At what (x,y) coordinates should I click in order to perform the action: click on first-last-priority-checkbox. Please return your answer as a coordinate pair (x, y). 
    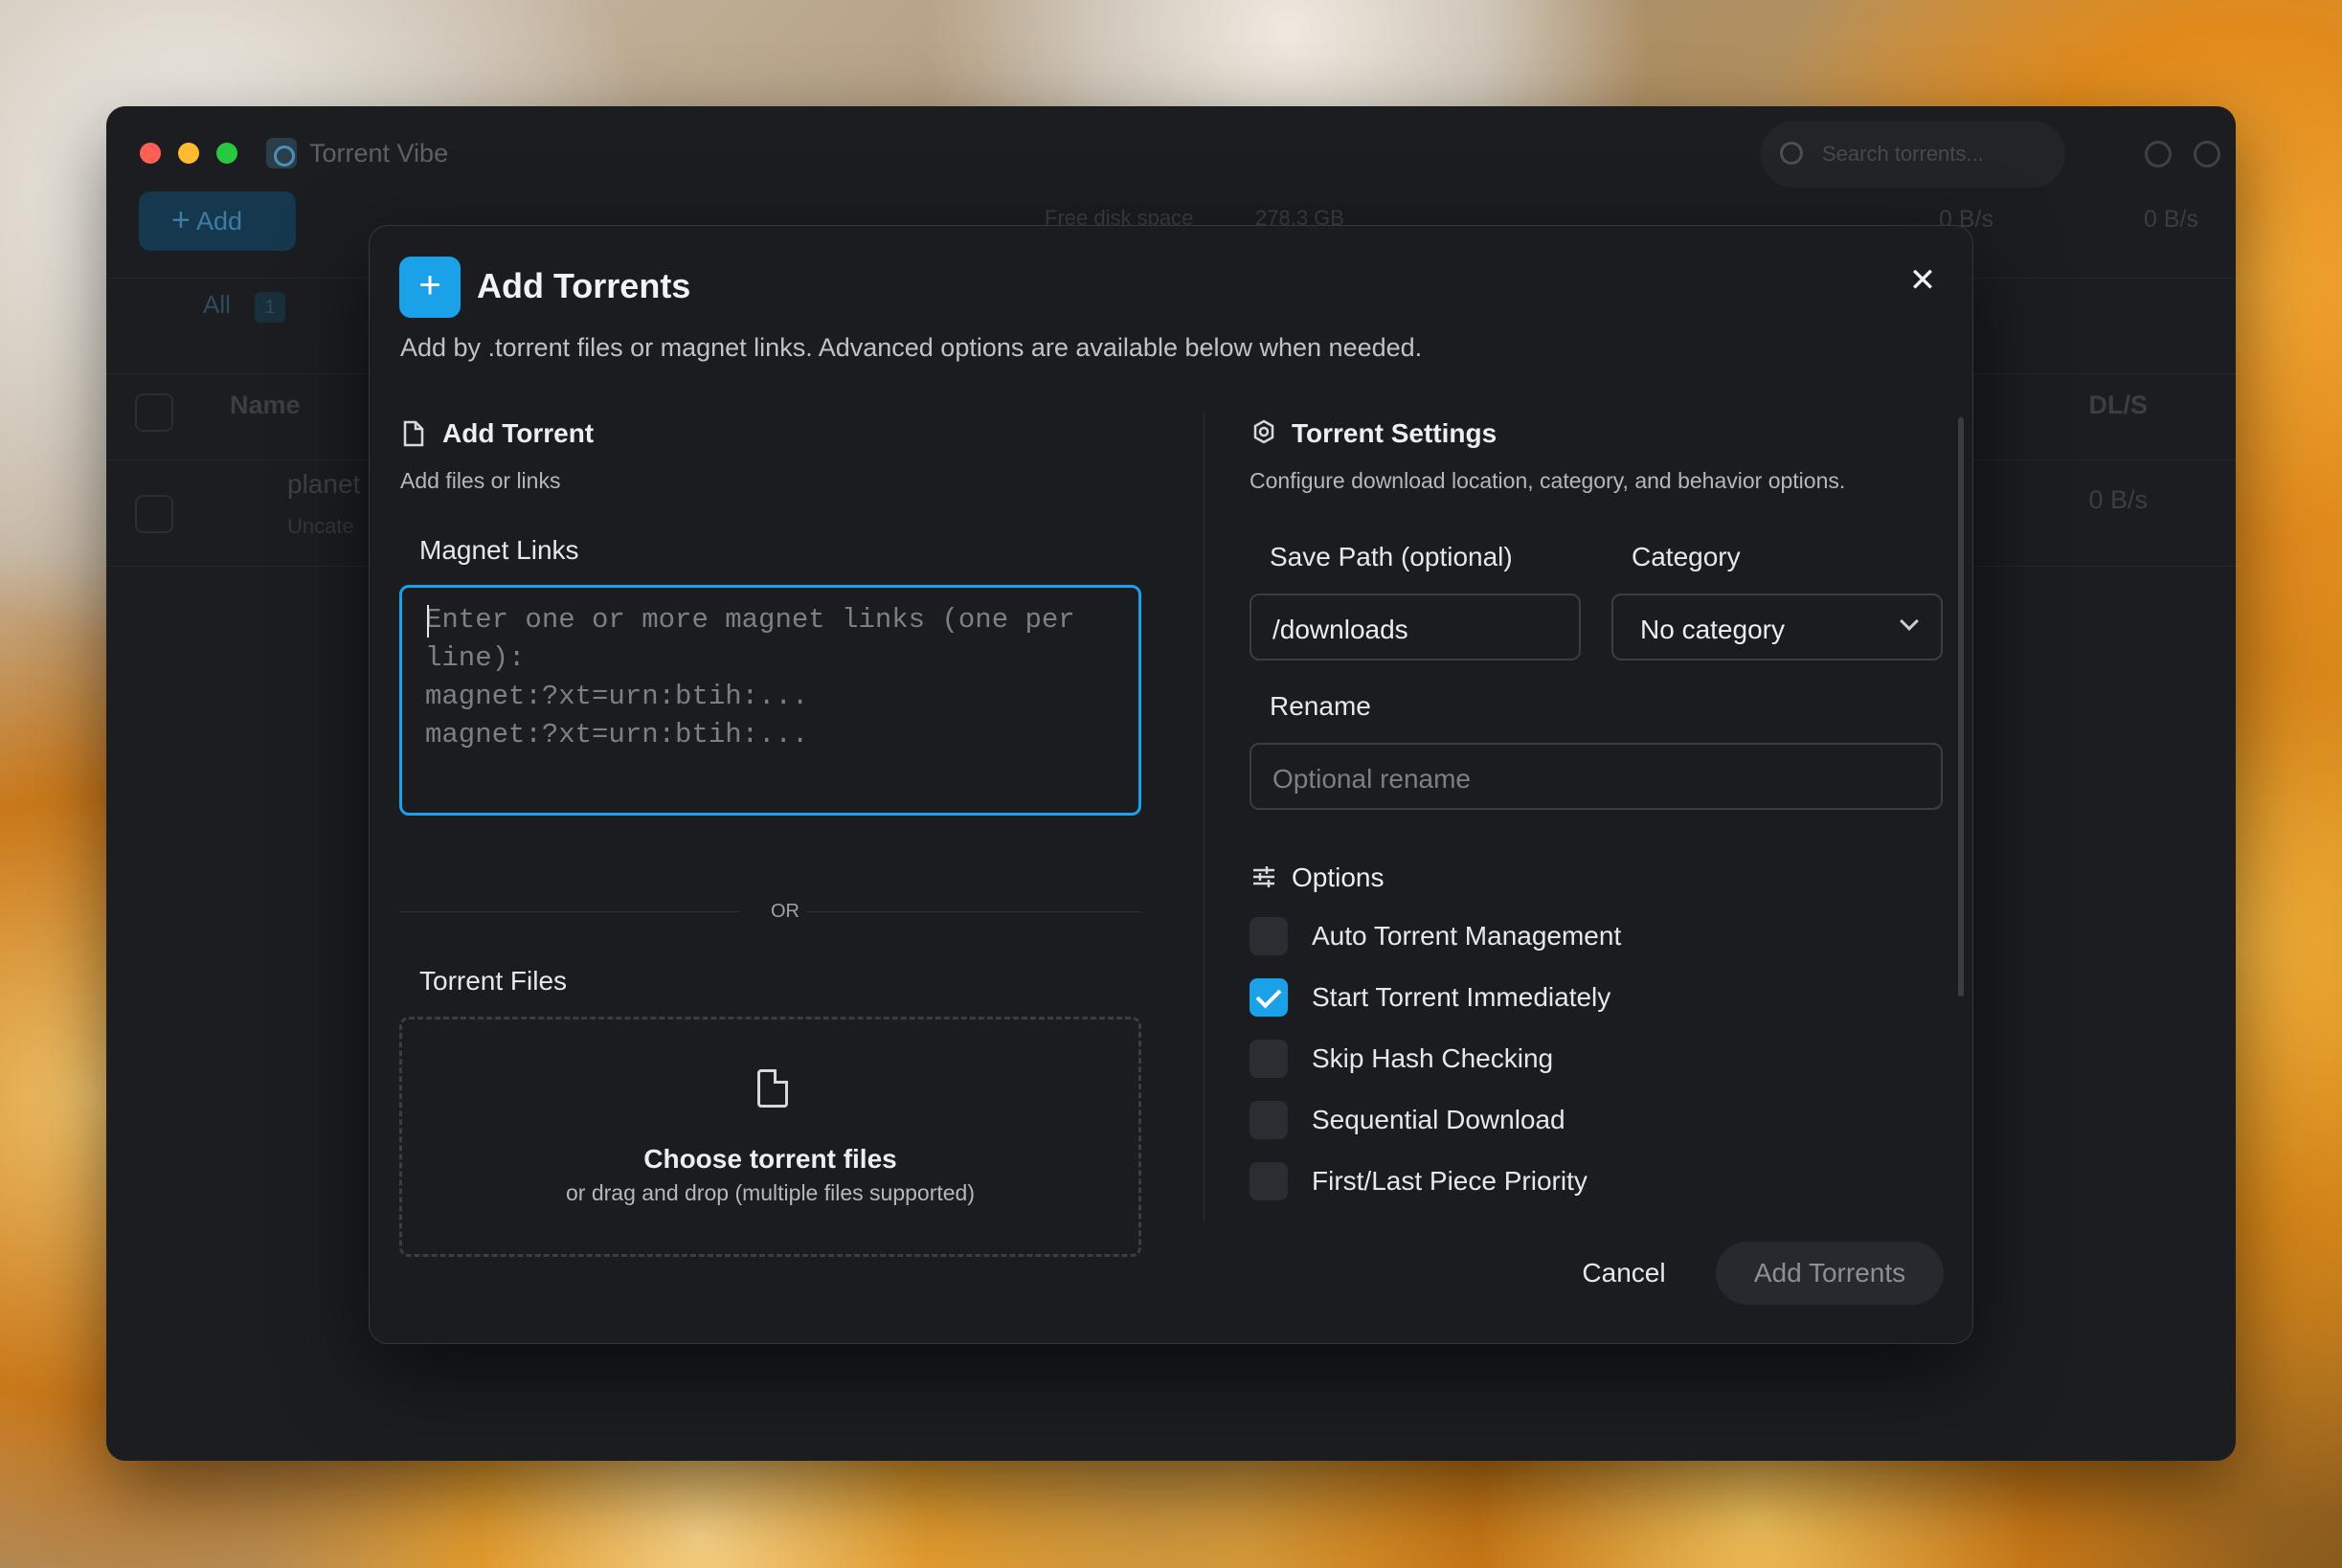
    Looking at the image, I should click on (1269, 1181).